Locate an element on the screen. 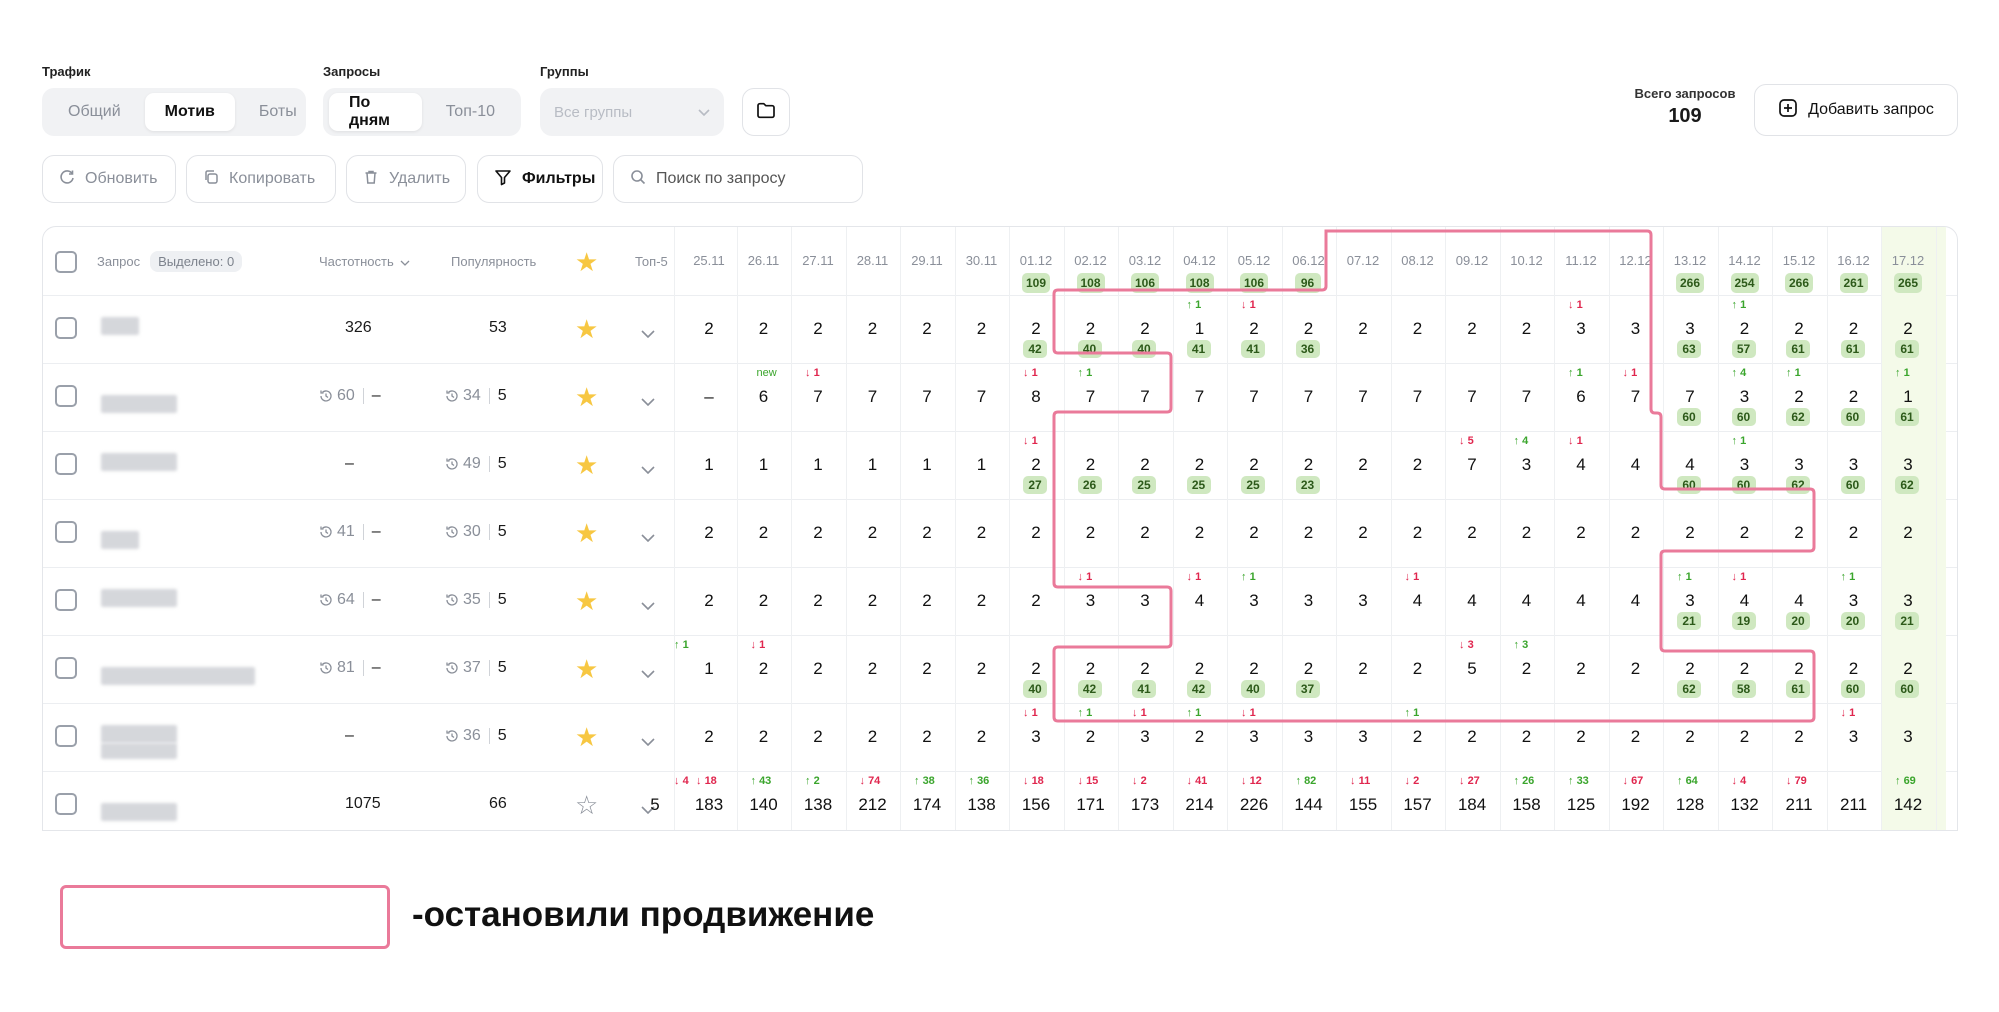  frequency-cell: 326 is located at coordinates (358, 328).